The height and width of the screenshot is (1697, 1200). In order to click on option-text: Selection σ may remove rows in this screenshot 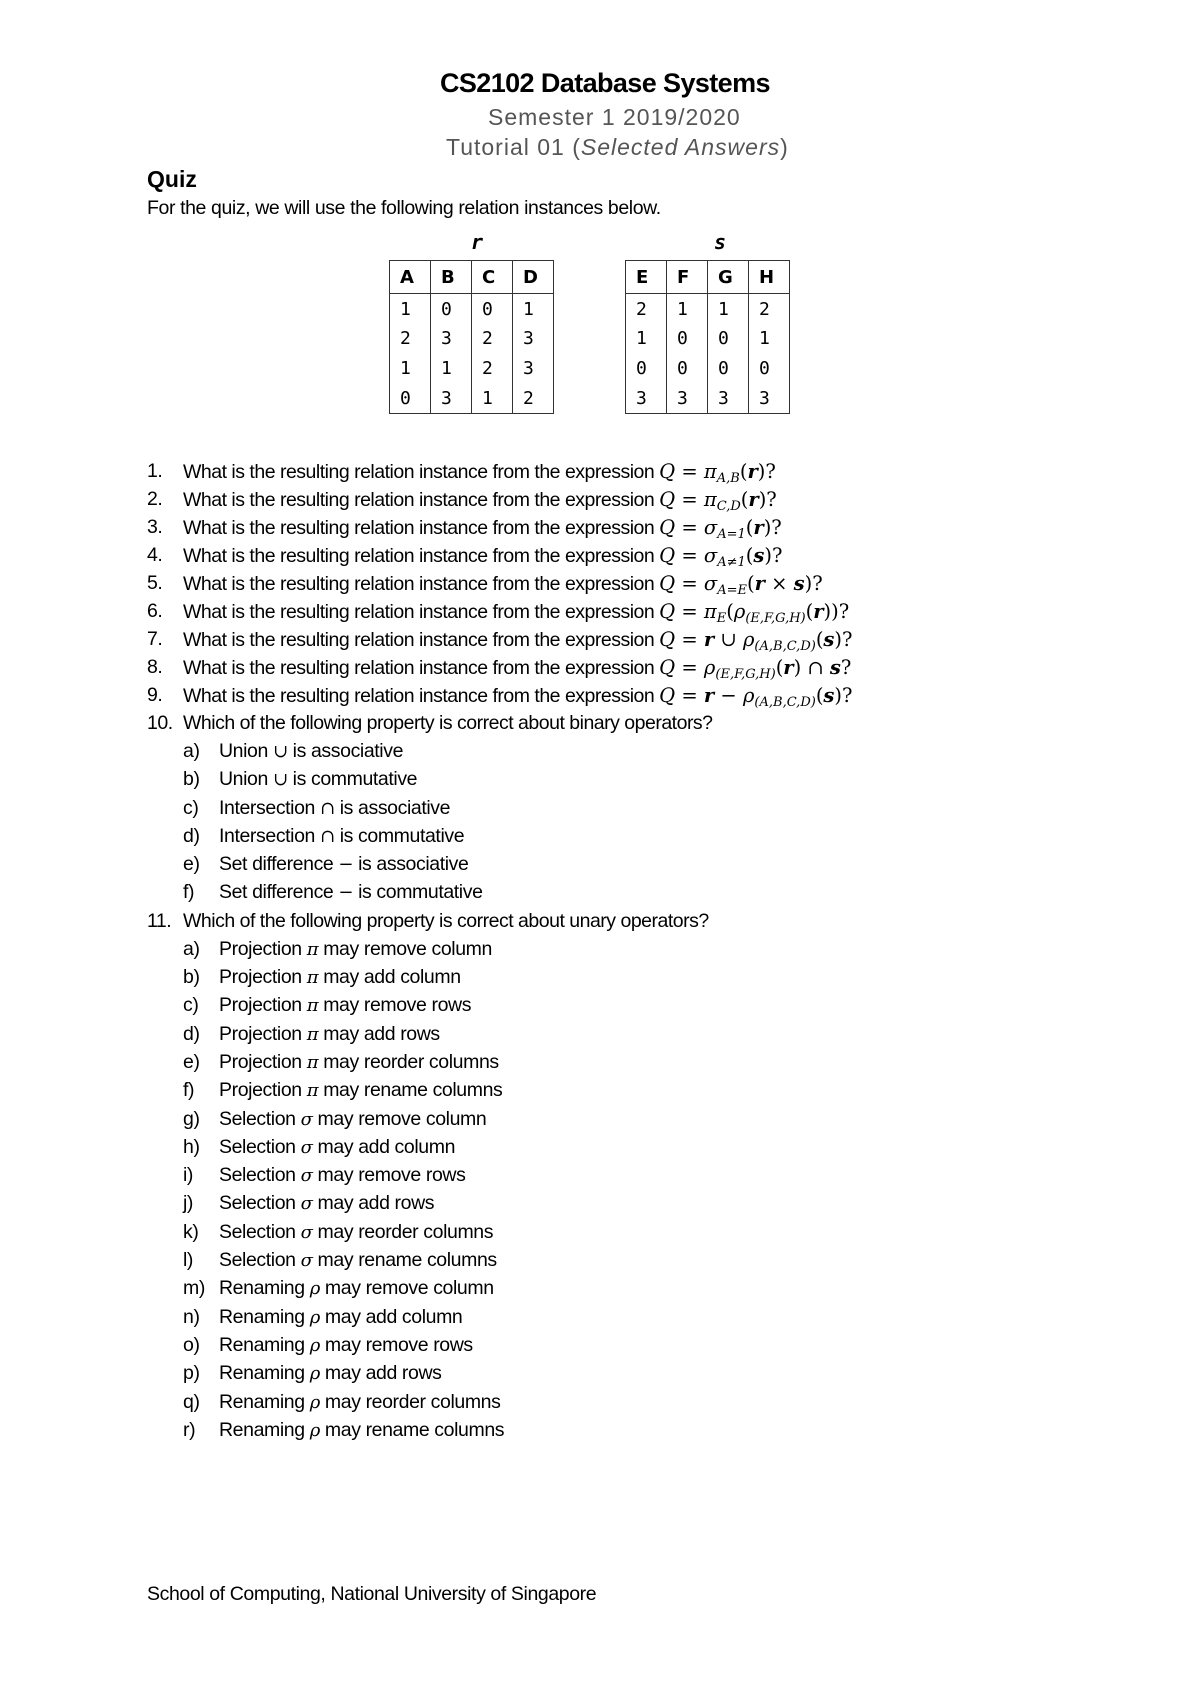, I will do `click(342, 1175)`.